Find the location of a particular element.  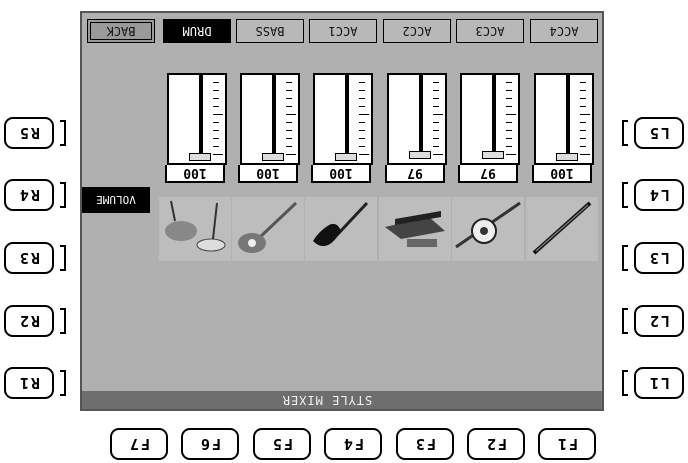

l5-bracket is located at coordinates (625, 133).